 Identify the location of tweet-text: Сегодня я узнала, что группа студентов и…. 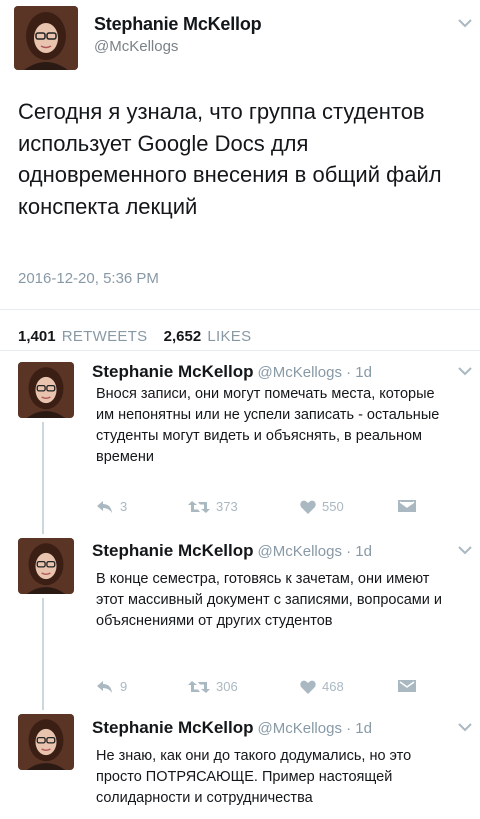
(230, 159).